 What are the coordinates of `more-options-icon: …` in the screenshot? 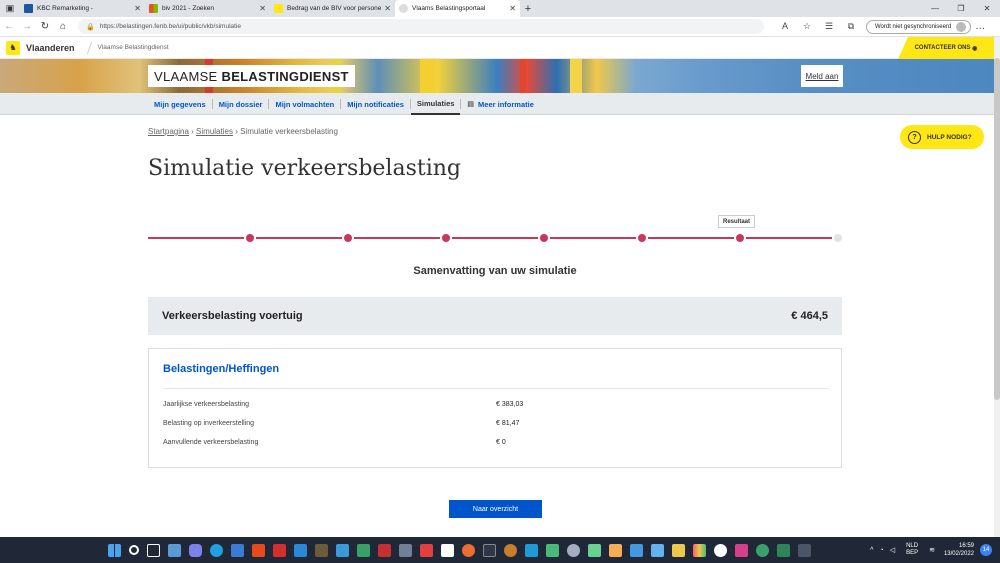 It's located at (980, 26).